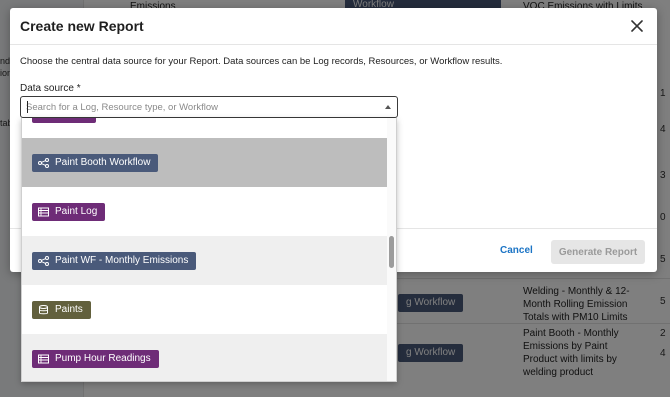 This screenshot has height=397, width=670. I want to click on text-cursor, so click(27, 107).